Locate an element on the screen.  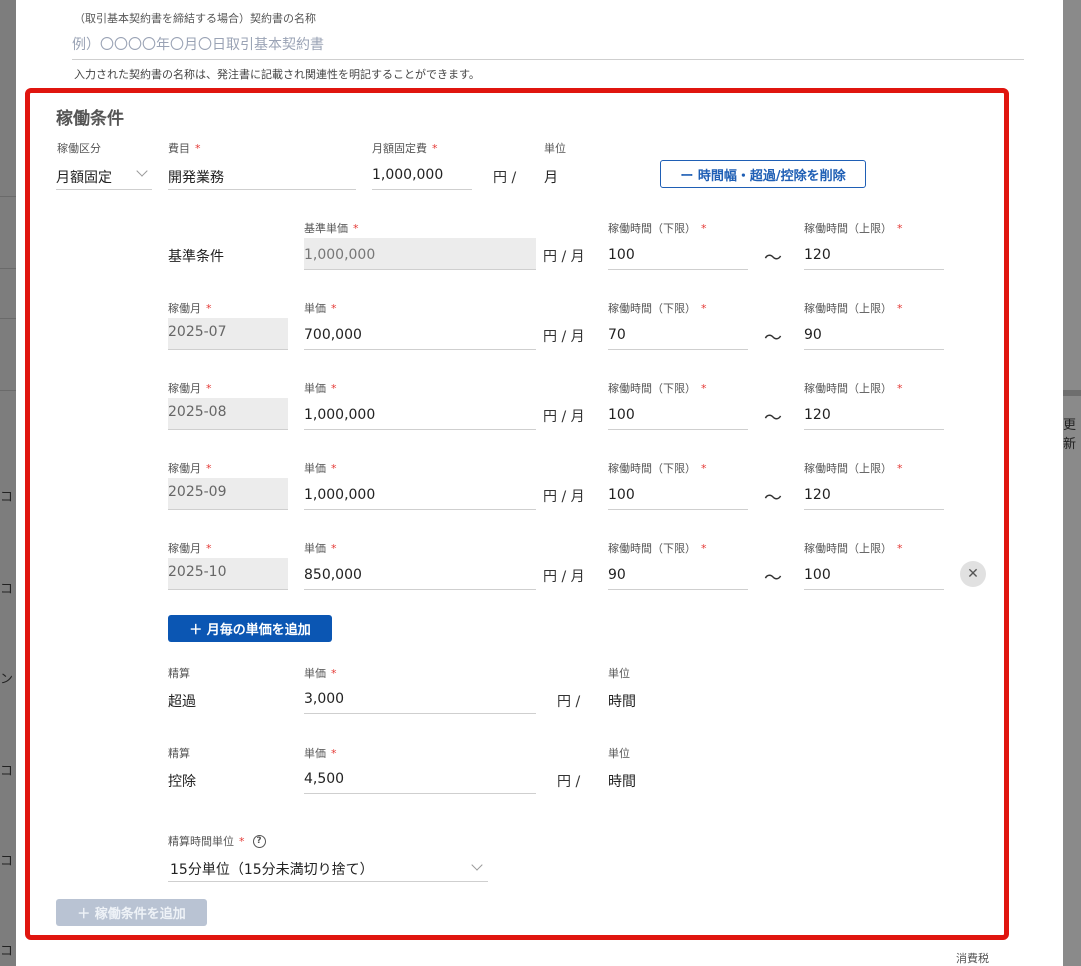
base-price-label: 基準単価 * is located at coordinates (331, 228).